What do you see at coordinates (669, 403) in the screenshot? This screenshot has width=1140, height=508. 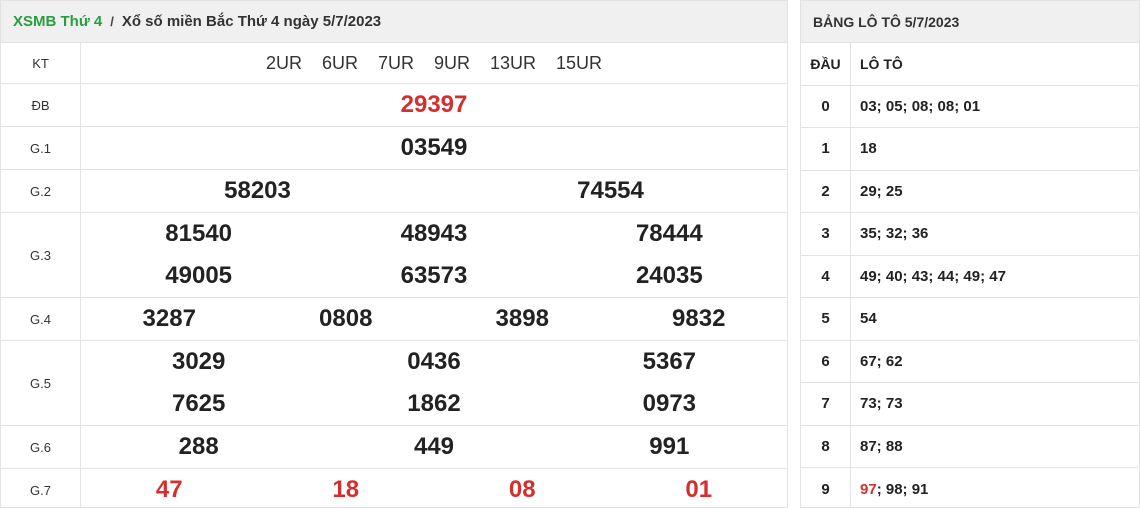 I see `prize-number: 0973` at bounding box center [669, 403].